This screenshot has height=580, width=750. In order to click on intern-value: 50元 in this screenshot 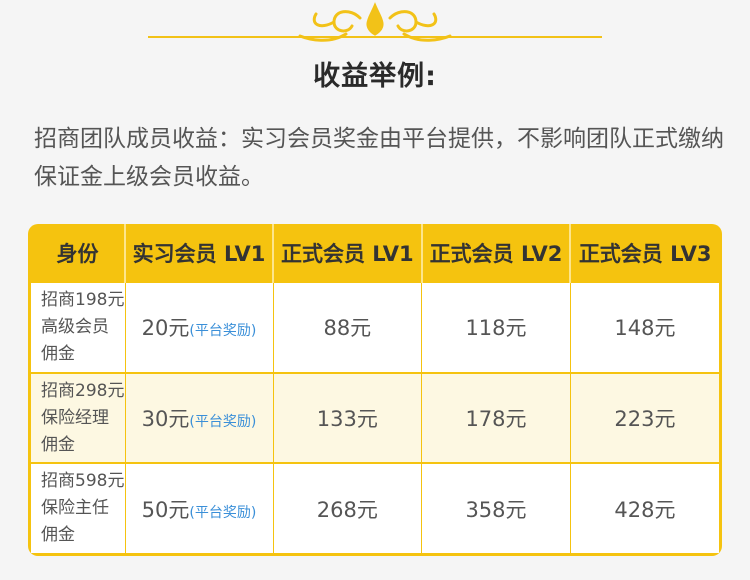, I will do `click(165, 509)`.